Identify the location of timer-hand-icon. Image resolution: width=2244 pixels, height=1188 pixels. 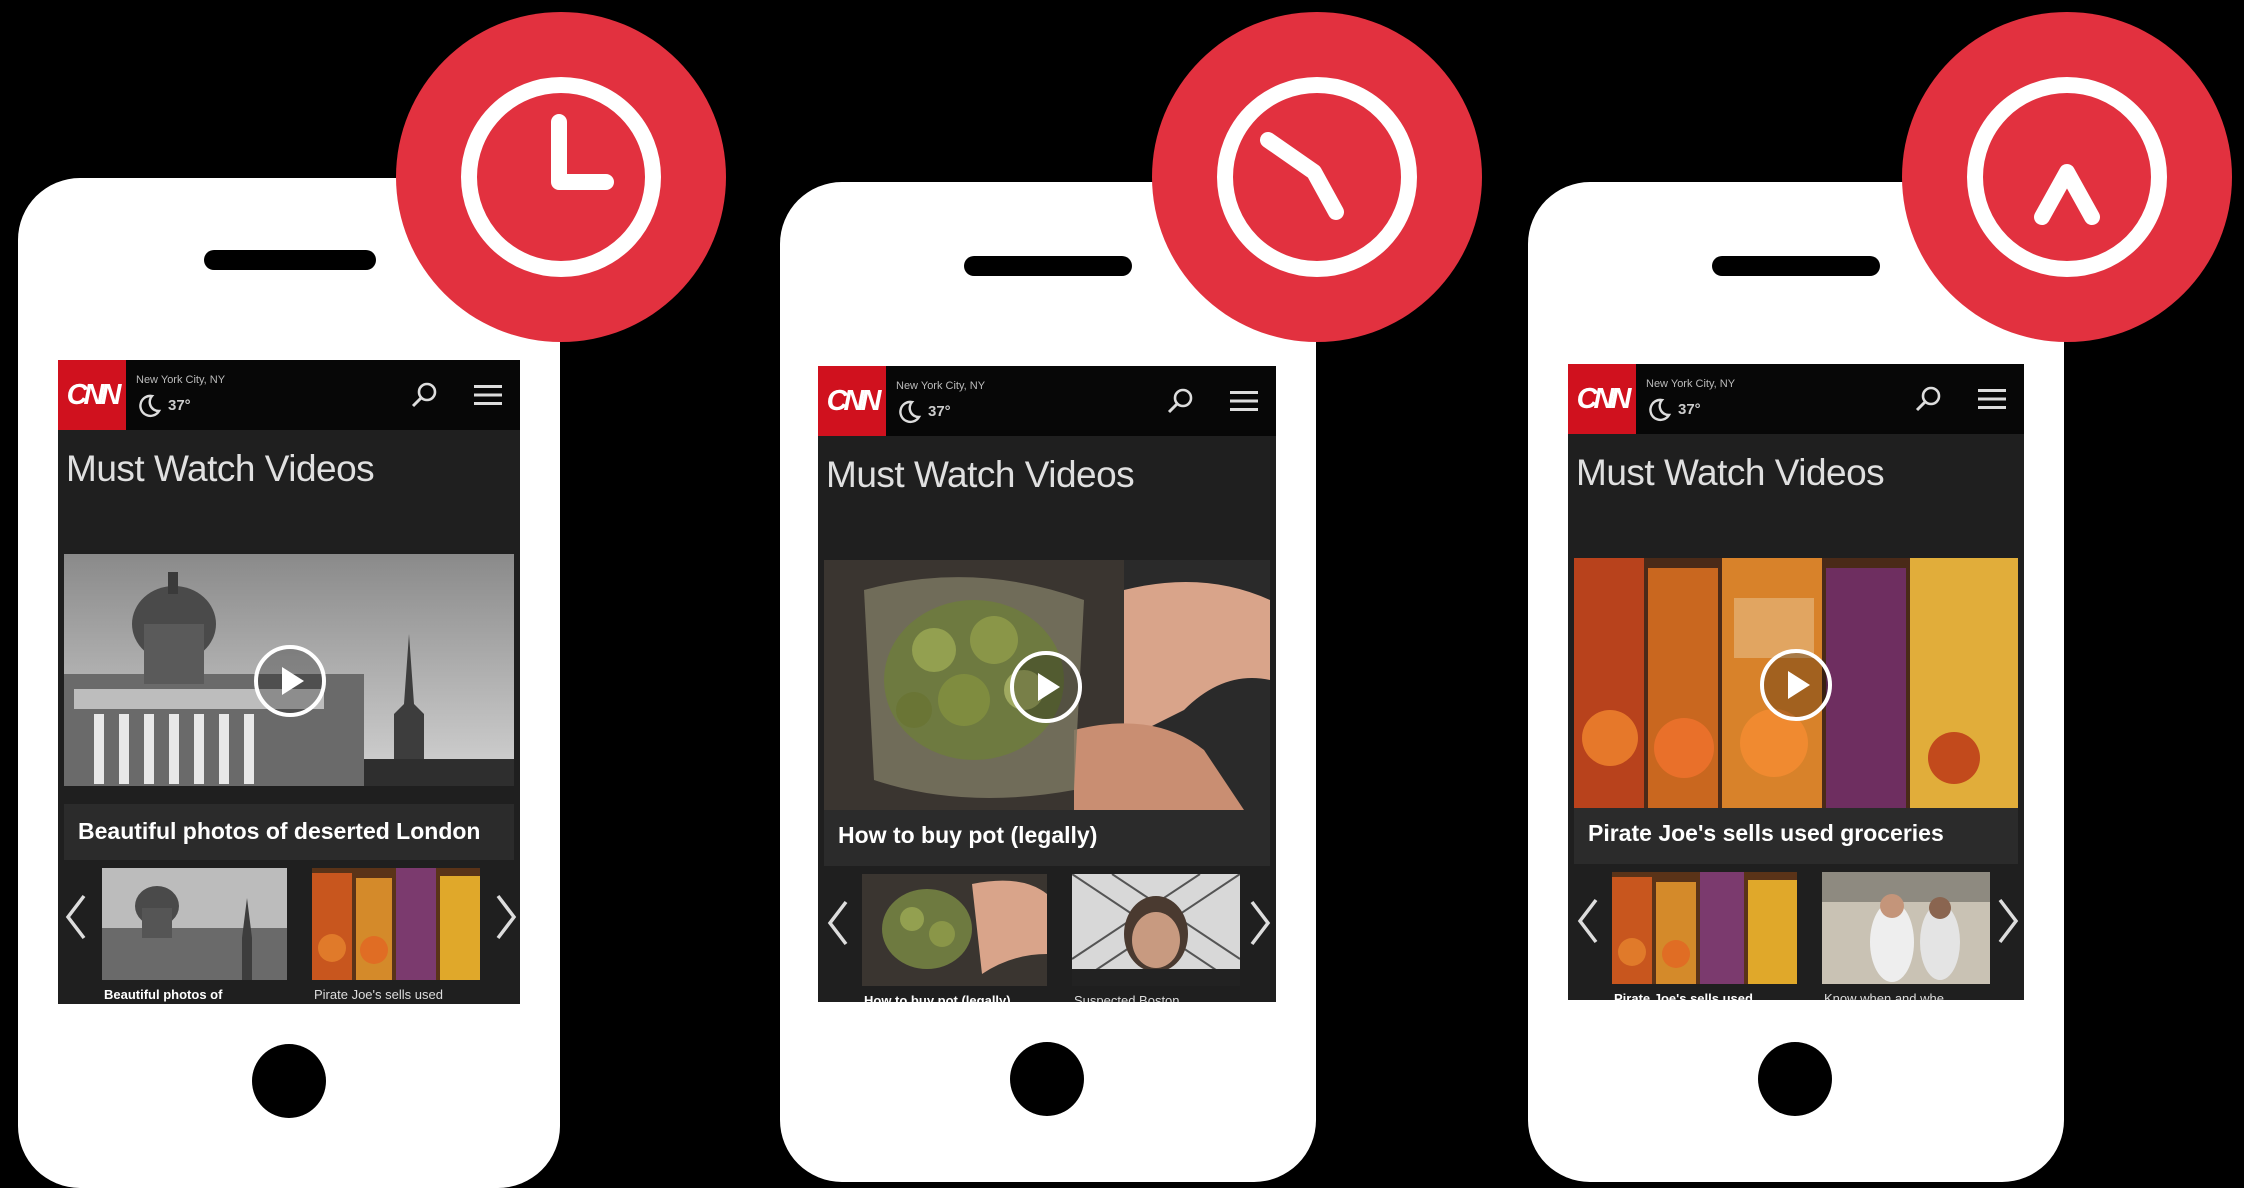
(1317, 177).